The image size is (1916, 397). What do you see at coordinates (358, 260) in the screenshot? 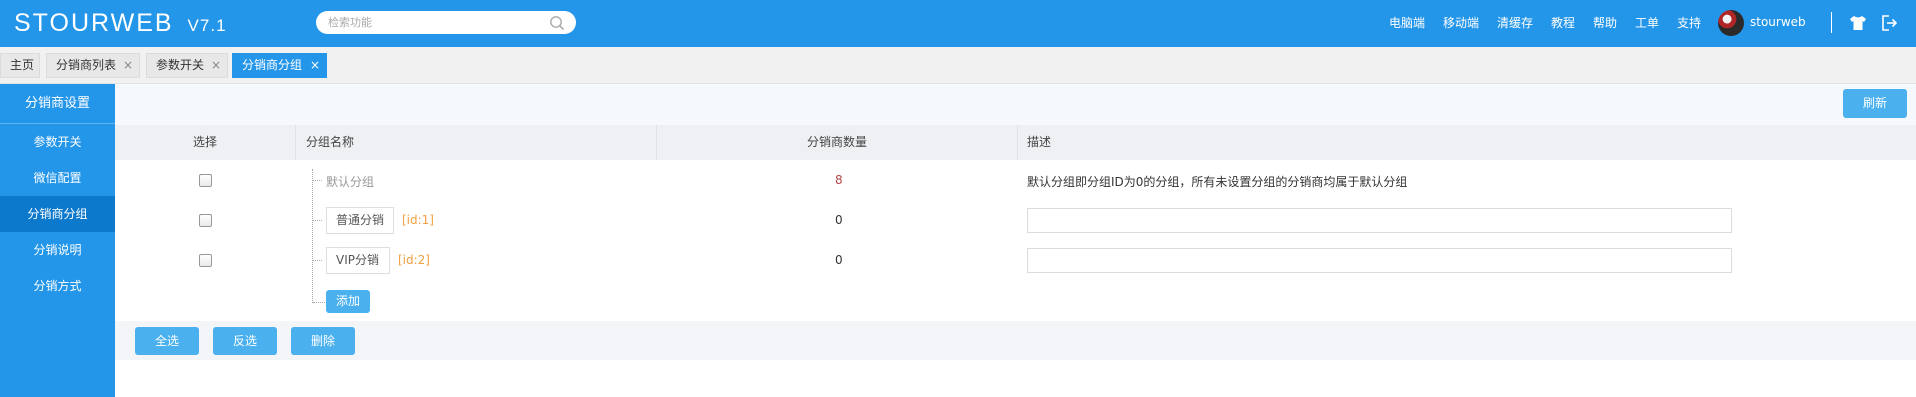
I see `group-name-input: VIP分销` at bounding box center [358, 260].